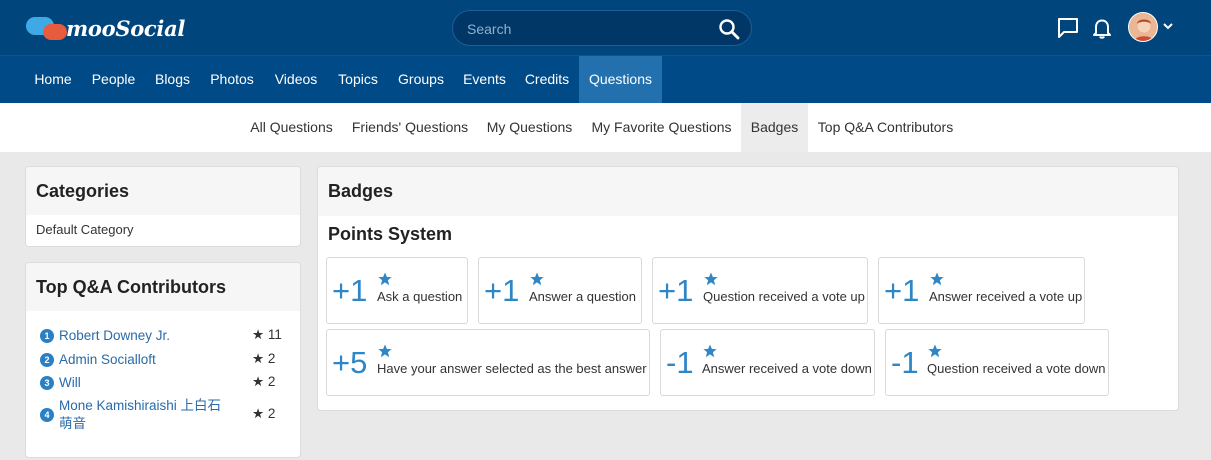 This screenshot has width=1211, height=460. Describe the element at coordinates (72, 423) in the screenshot. I see `contributor-name-line2: 萌音` at that location.